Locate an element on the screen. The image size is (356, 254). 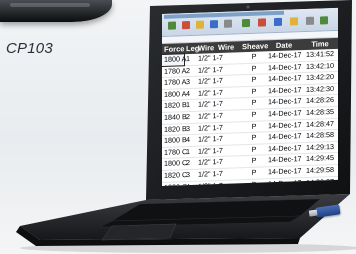
cell-time: 14:29:45 is located at coordinates (319, 159).